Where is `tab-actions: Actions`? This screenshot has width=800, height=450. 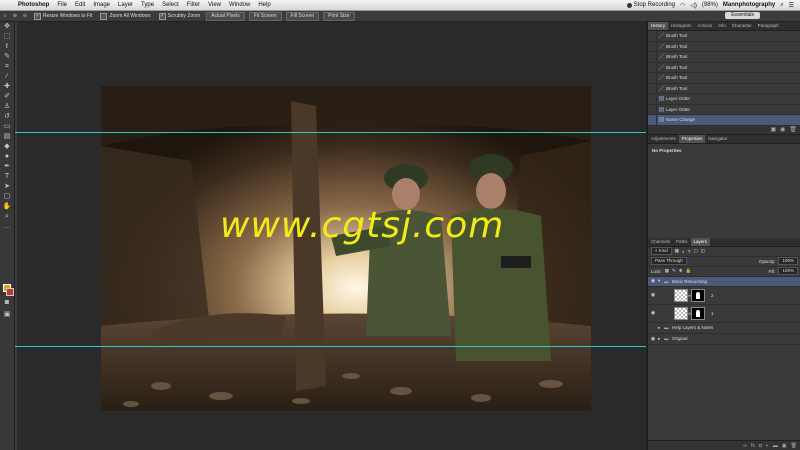 tab-actions: Actions is located at coordinates (705, 26).